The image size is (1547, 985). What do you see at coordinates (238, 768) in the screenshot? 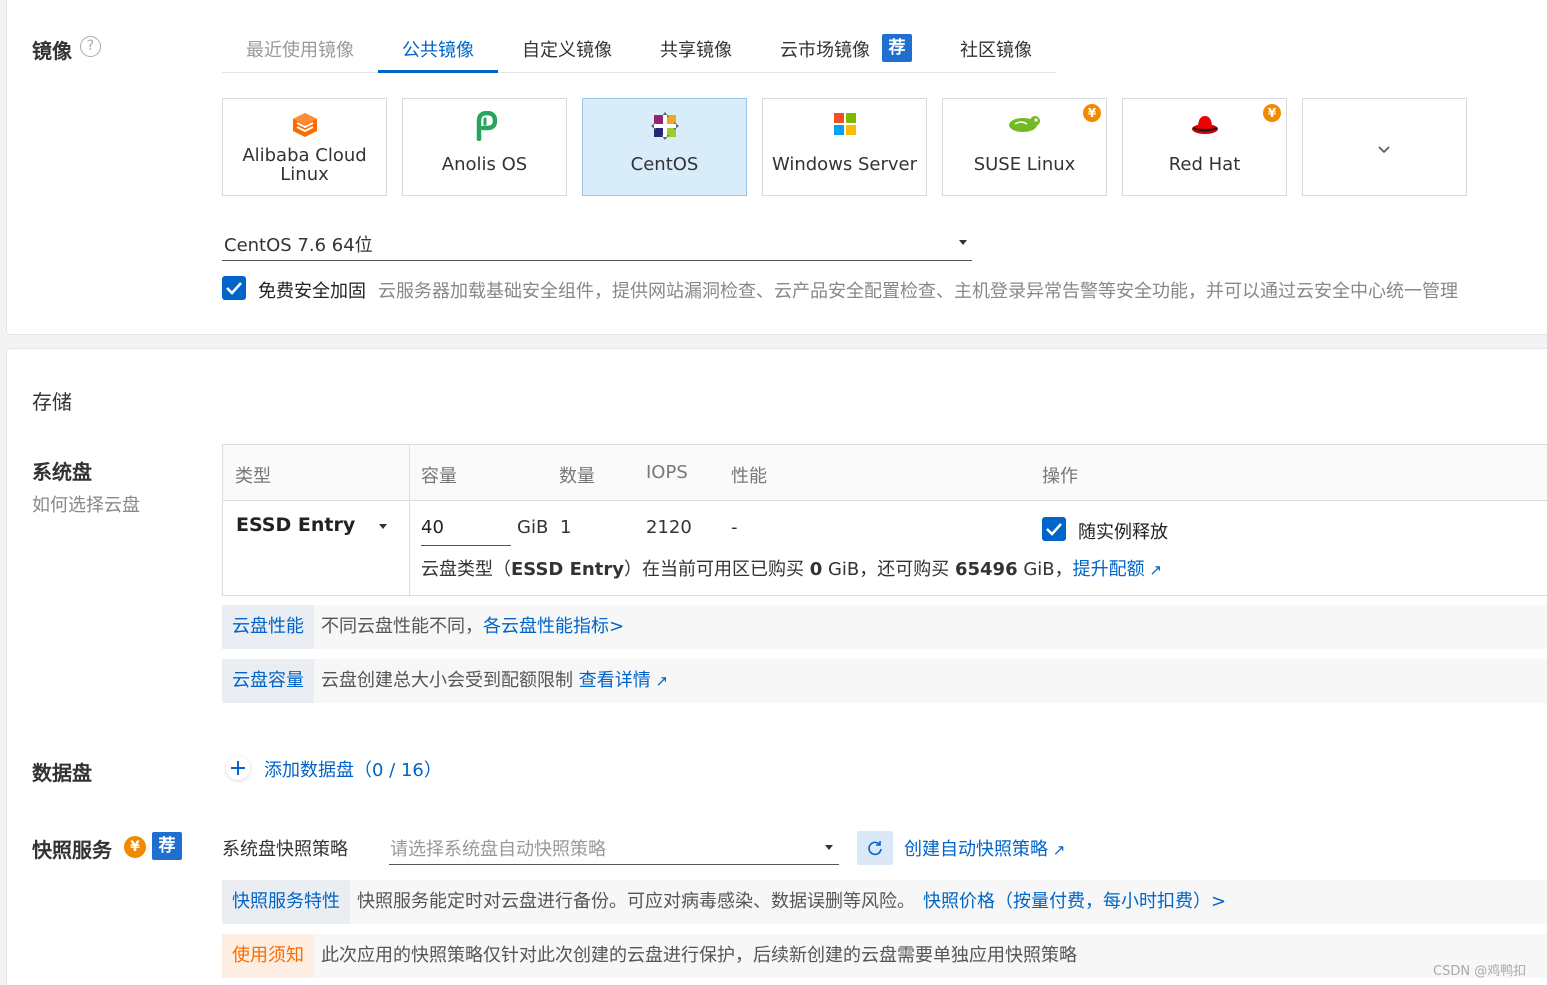
I see `plus-icon` at bounding box center [238, 768].